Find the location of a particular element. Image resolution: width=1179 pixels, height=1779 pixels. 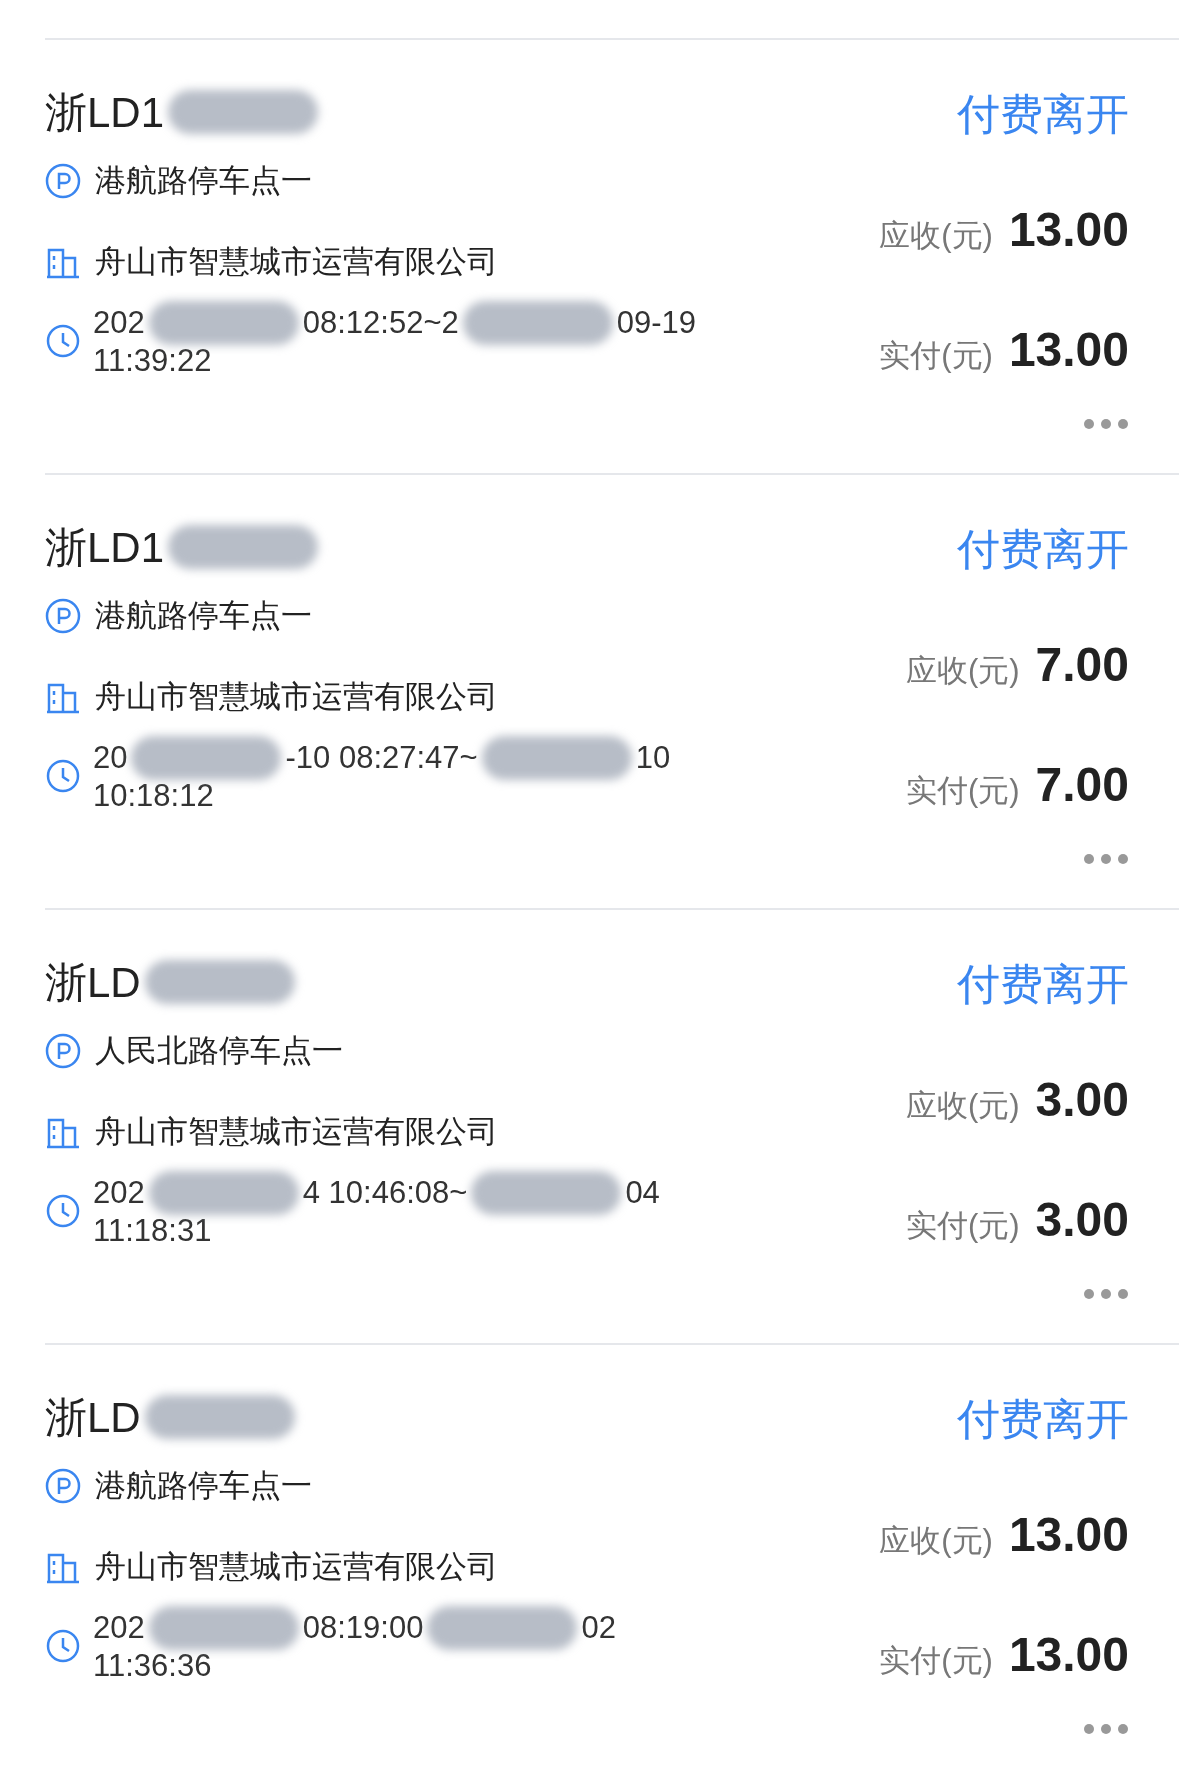

time-text: 11:39:22 is located at coordinates (153, 361).